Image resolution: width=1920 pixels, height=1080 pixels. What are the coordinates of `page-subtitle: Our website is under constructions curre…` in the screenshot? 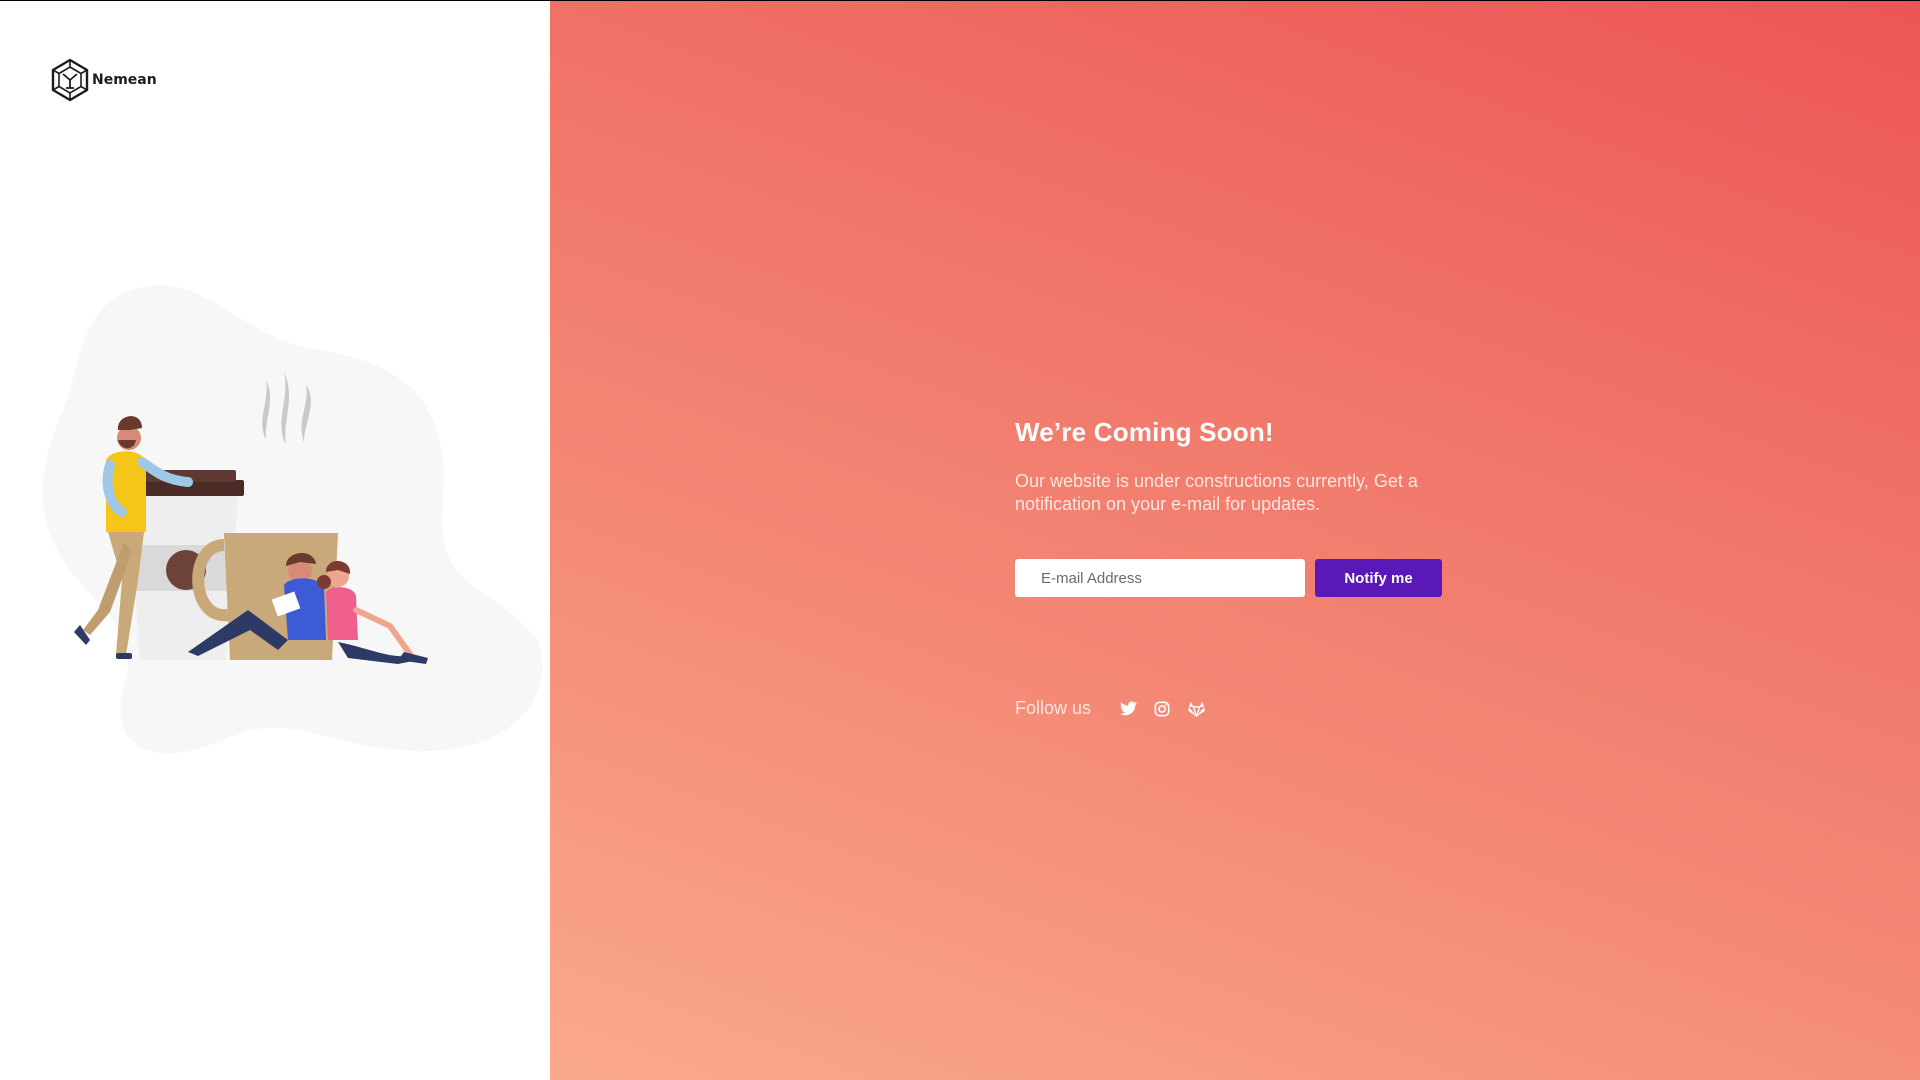 It's located at (1216, 492).